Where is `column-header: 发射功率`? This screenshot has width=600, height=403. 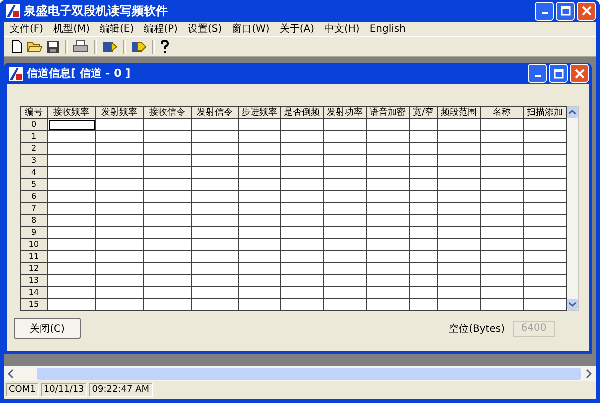 column-header: 发射功率 is located at coordinates (345, 112).